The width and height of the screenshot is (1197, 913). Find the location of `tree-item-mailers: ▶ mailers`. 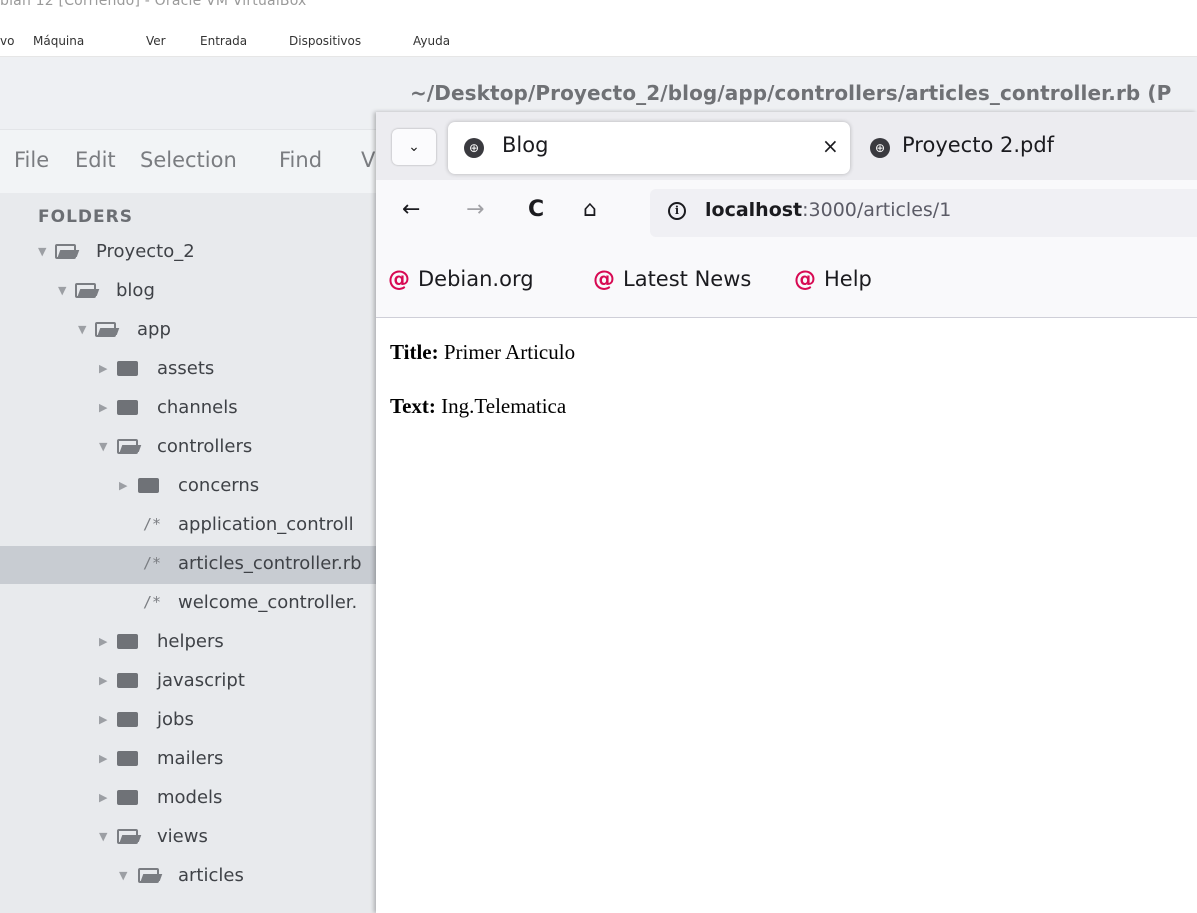

tree-item-mailers: ▶ mailers is located at coordinates (190, 760).